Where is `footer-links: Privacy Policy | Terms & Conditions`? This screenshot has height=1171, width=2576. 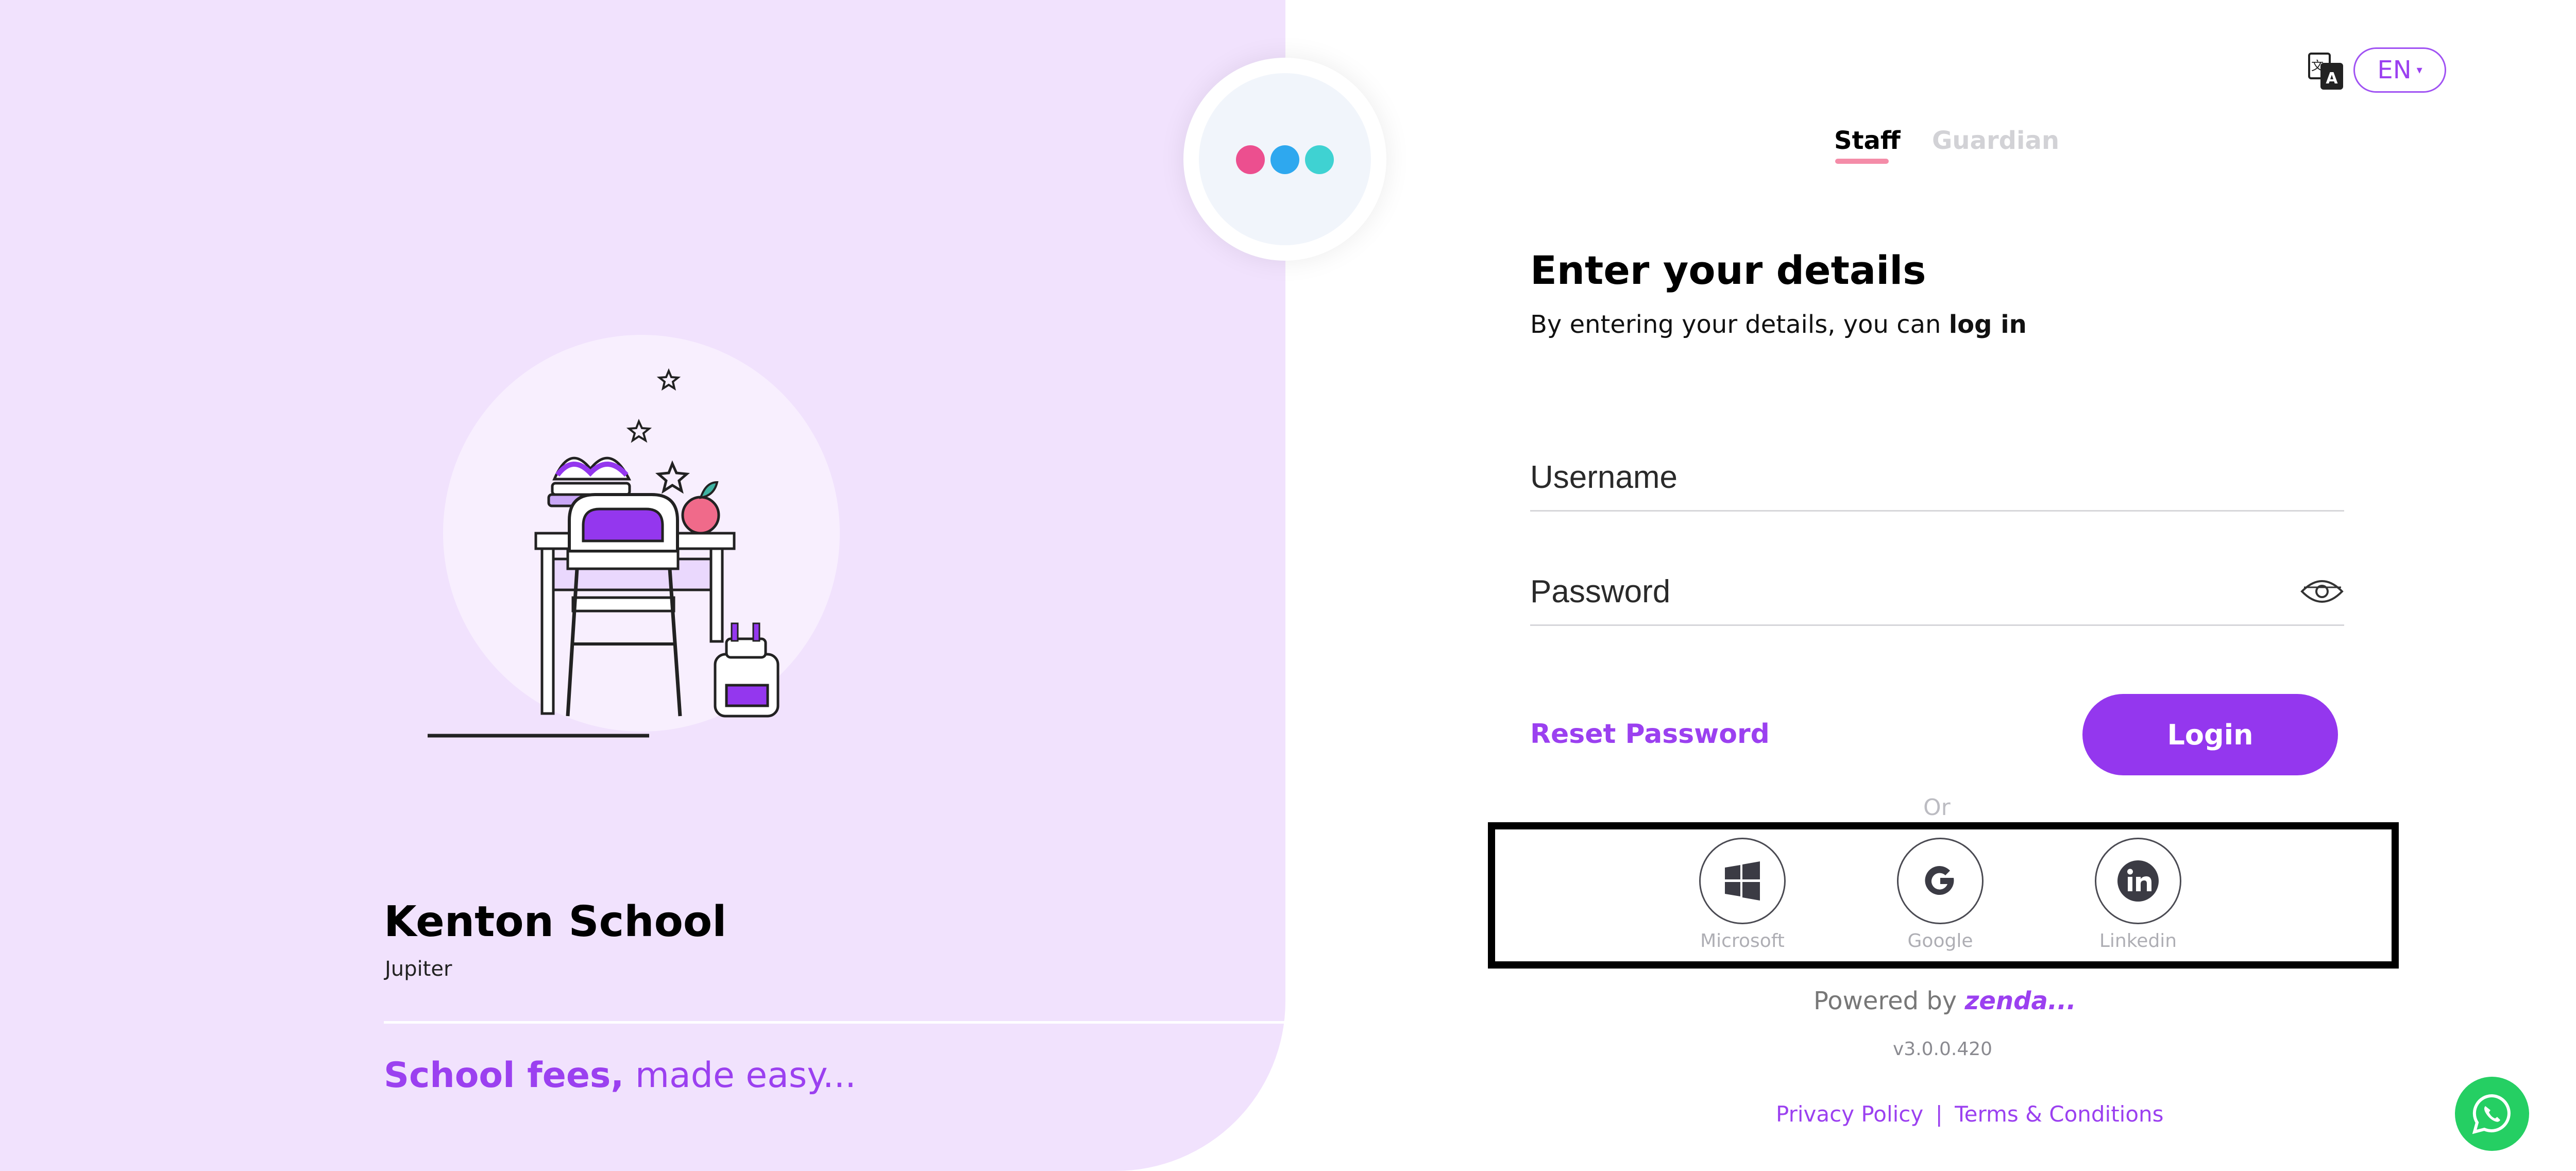 footer-links: Privacy Policy | Terms & Conditions is located at coordinates (1970, 1114).